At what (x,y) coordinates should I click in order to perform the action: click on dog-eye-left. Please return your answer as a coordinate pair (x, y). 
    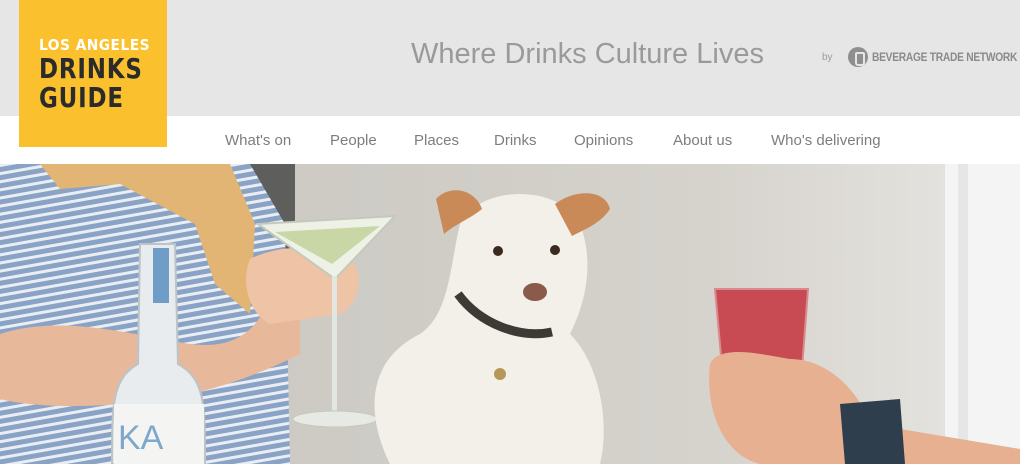
    Looking at the image, I should click on (498, 251).